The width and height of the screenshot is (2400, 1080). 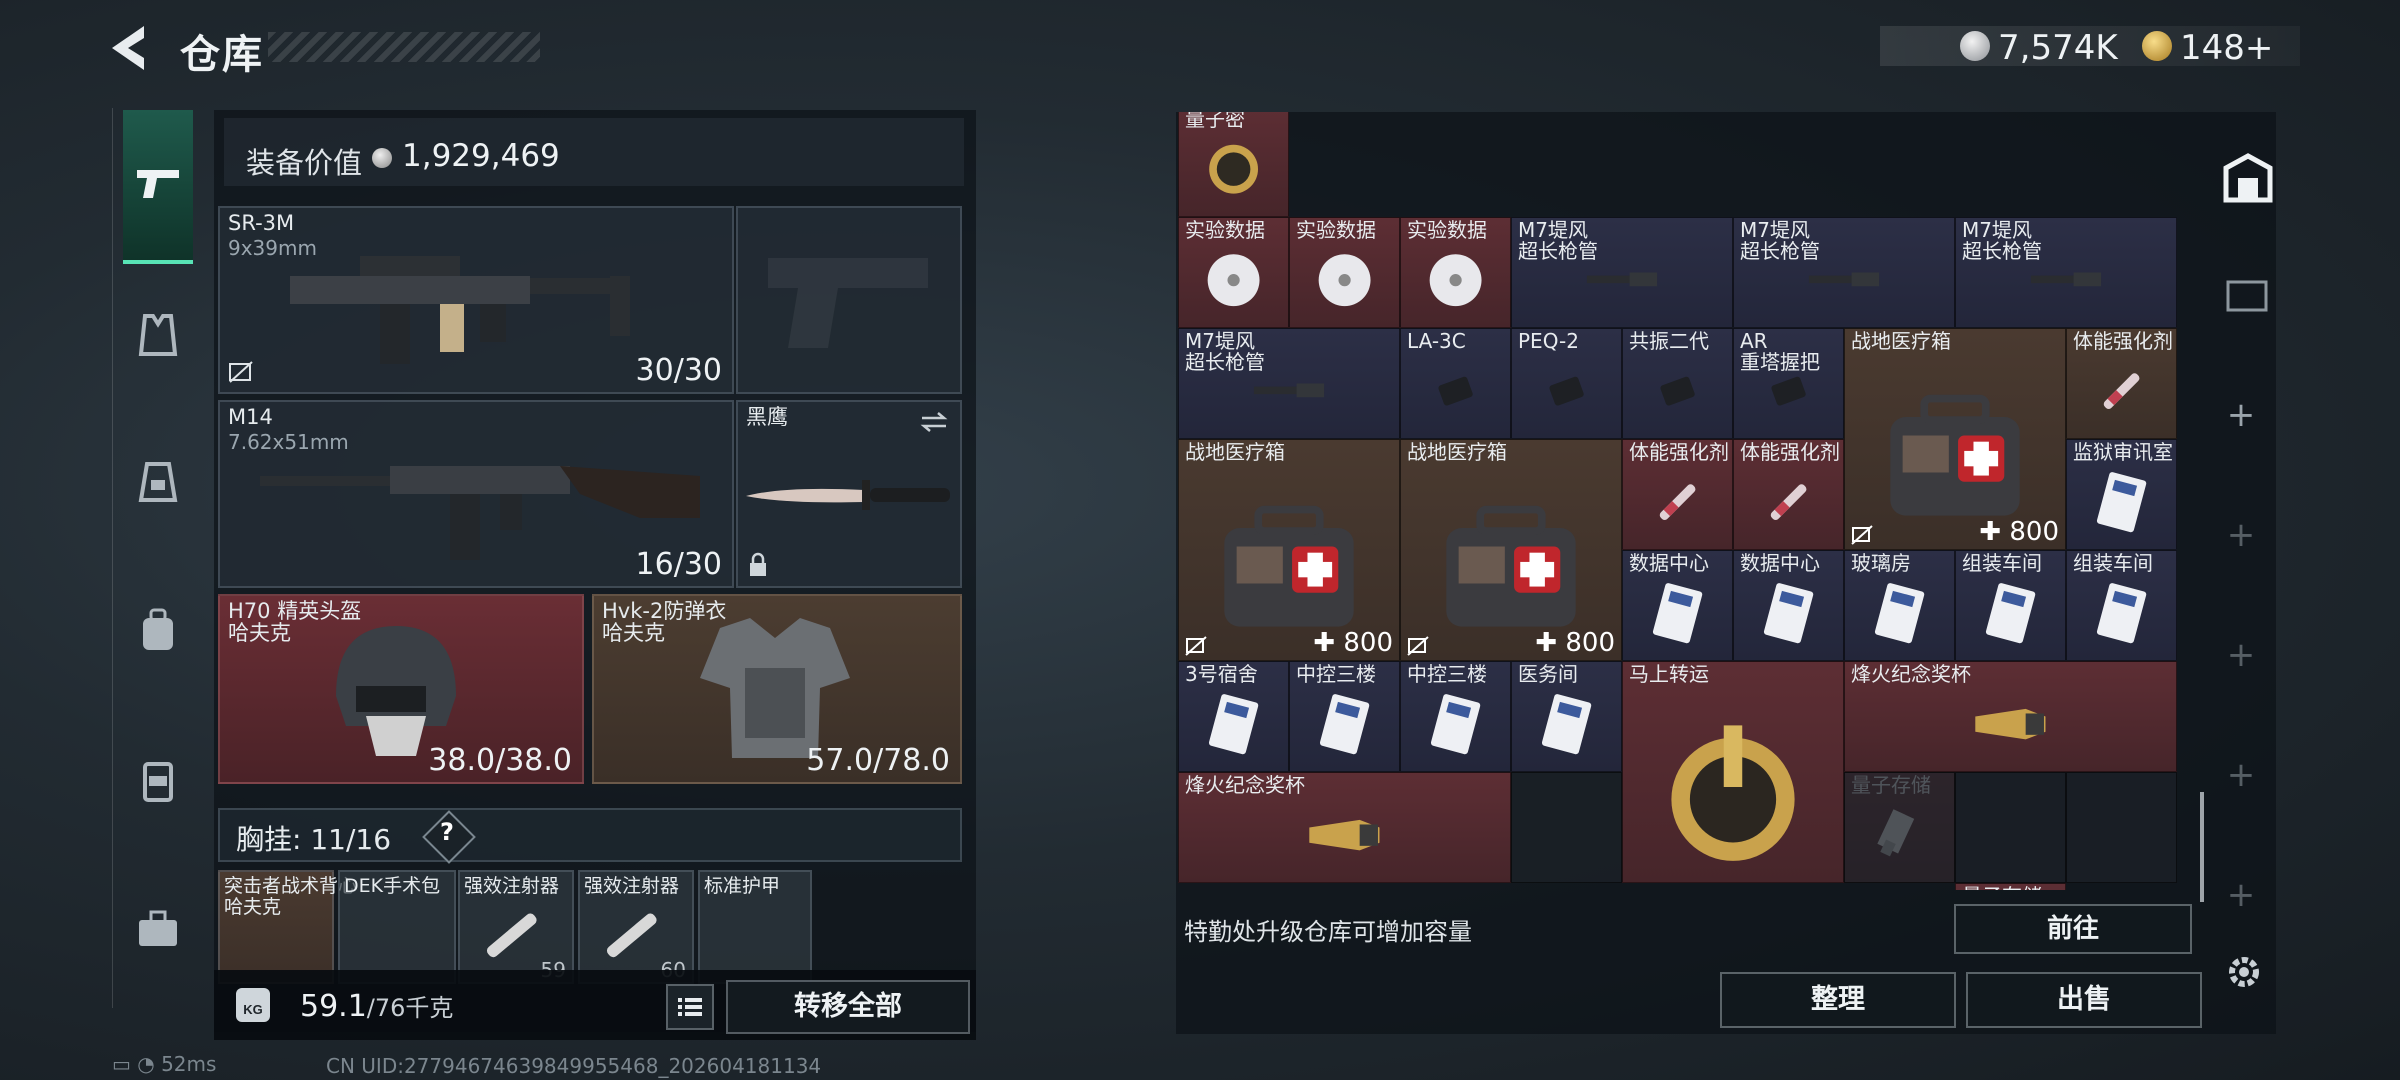 What do you see at coordinates (401, 689) in the screenshot?
I see `helmet-slot: H70 精英头盔 哈夫克 38.0/38.0` at bounding box center [401, 689].